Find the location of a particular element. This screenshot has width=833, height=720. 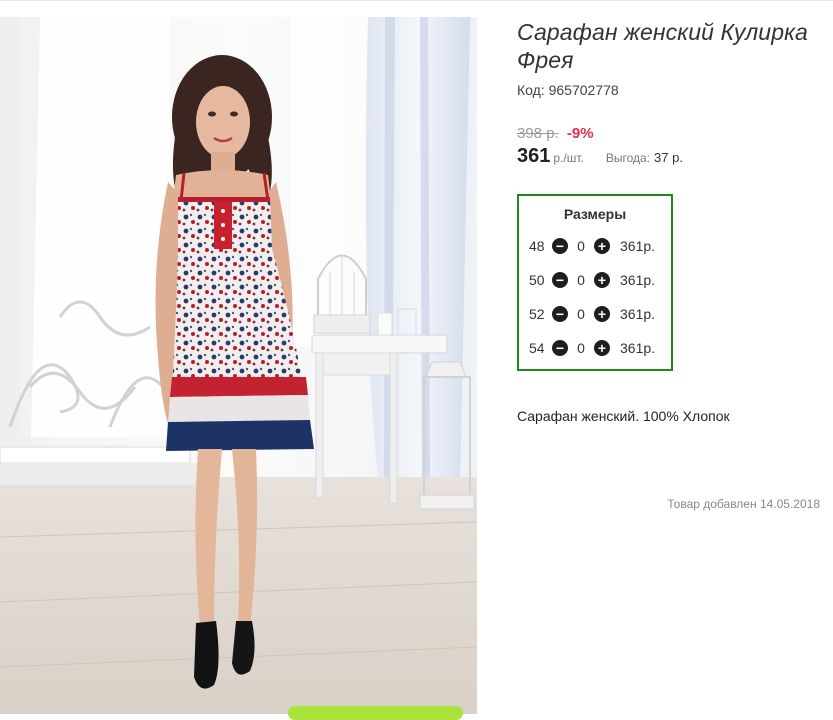

size-label: 48 is located at coordinates (537, 246).